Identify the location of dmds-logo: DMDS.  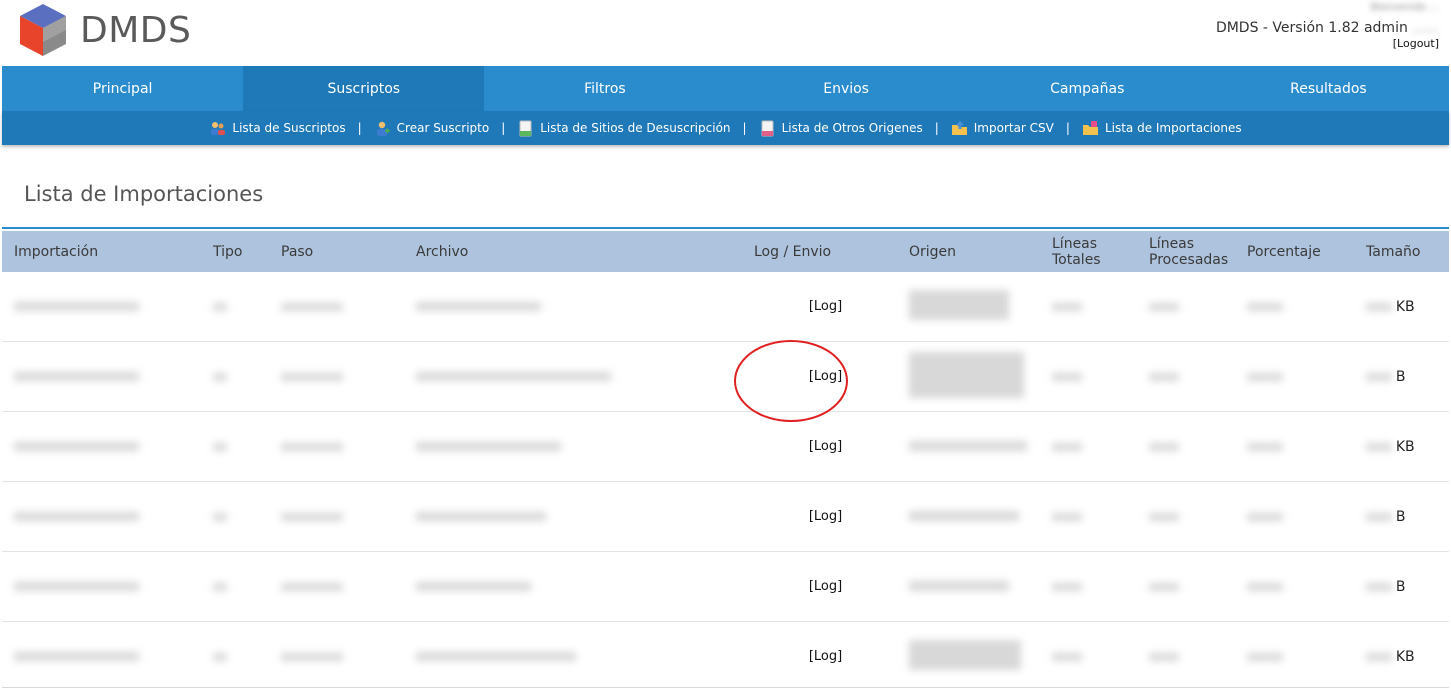
(104, 30).